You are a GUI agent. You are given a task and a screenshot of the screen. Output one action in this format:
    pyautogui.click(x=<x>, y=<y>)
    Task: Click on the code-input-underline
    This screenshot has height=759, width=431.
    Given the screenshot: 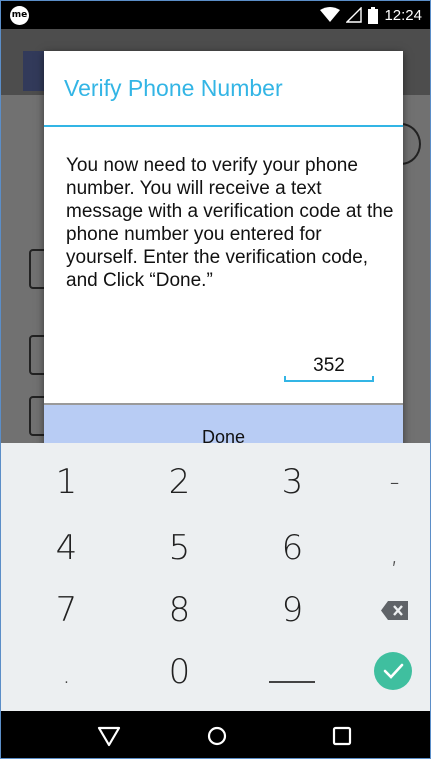 What is the action you would take?
    pyautogui.click(x=329, y=379)
    